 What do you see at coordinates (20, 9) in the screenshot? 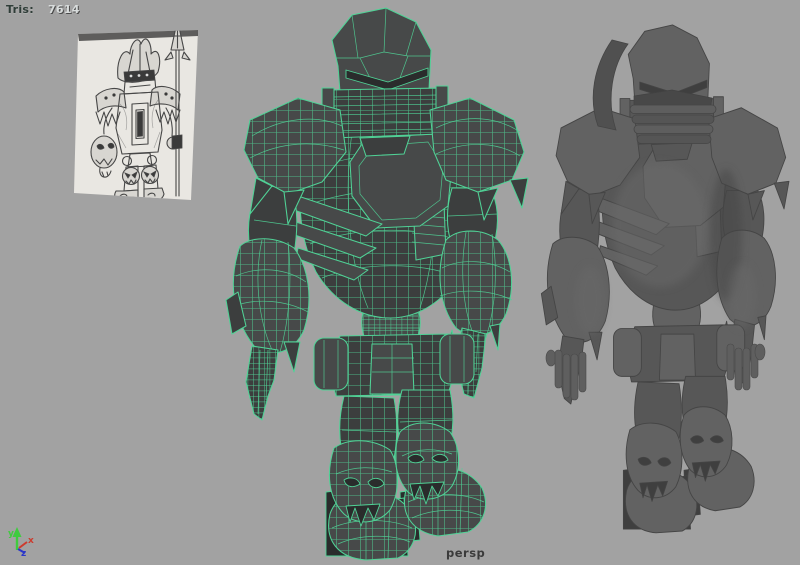
I see `tris-label: Tris:` at bounding box center [20, 9].